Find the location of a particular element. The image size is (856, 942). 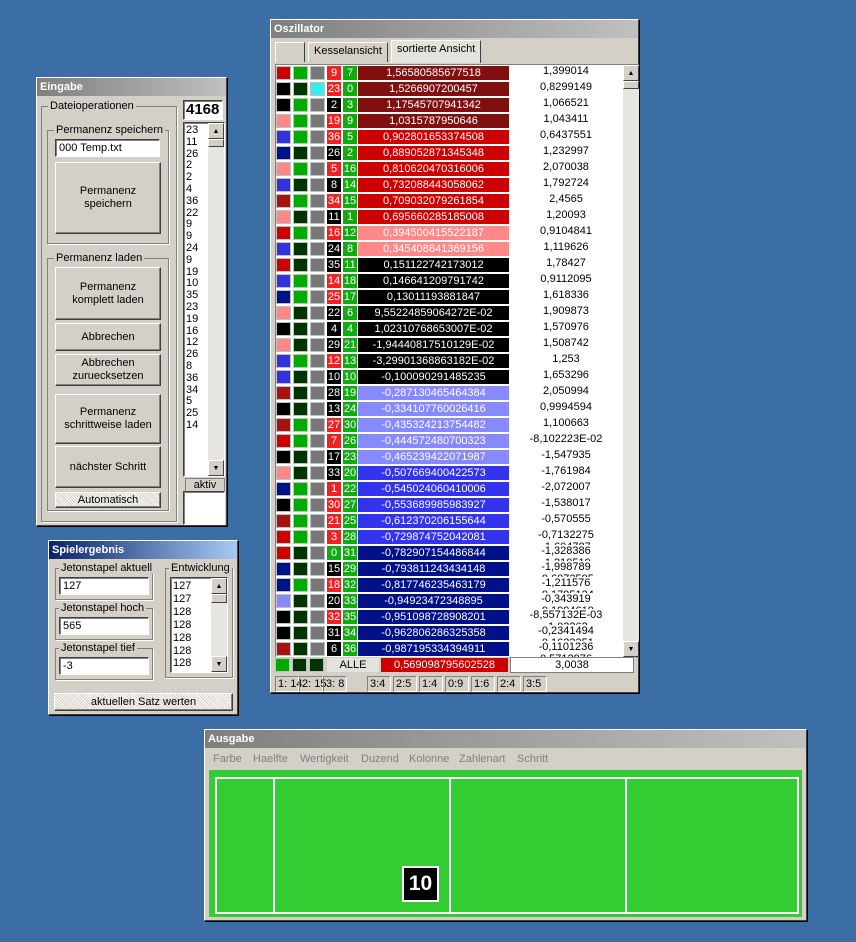

osz-scroll-down-icon: ▼ is located at coordinates (631, 649).